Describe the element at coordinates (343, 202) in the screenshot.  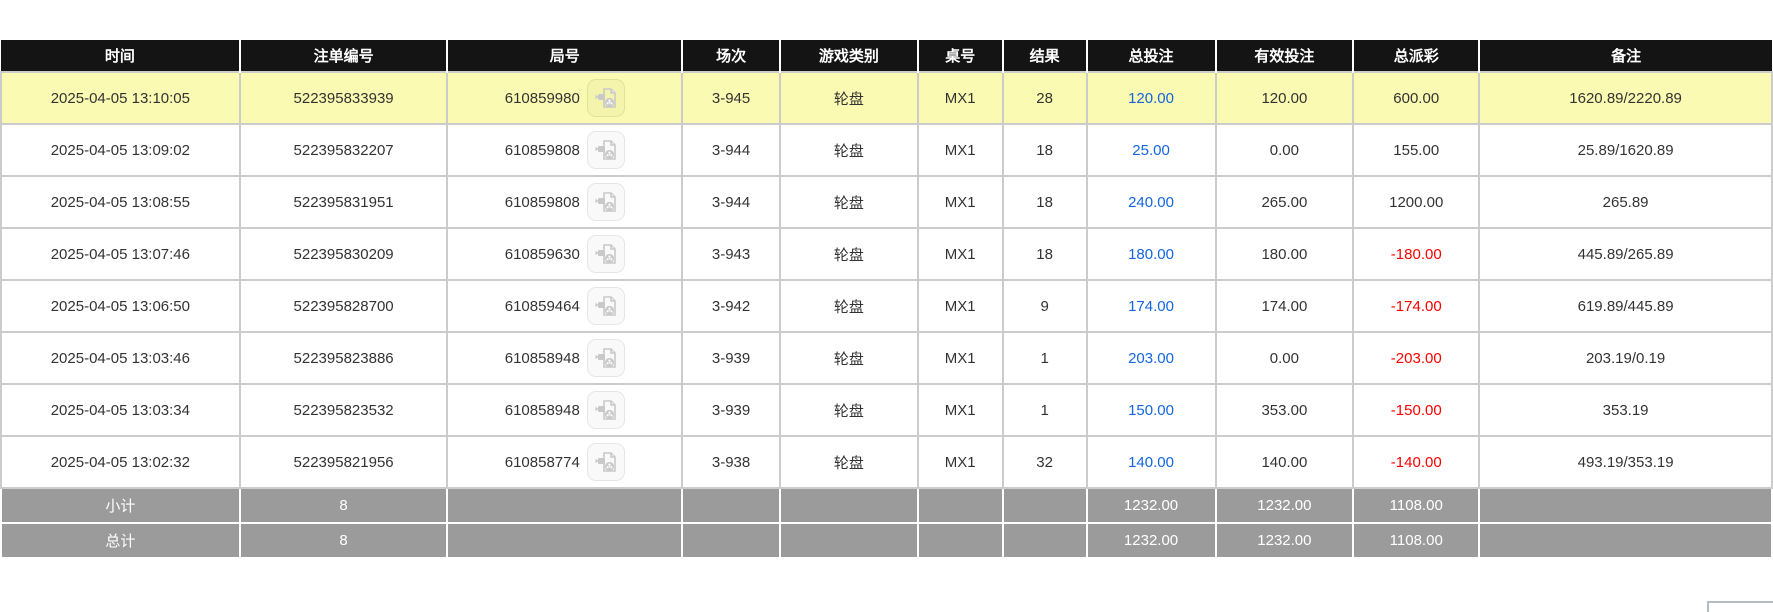
I see `cell-bet-id: 522395831951` at that location.